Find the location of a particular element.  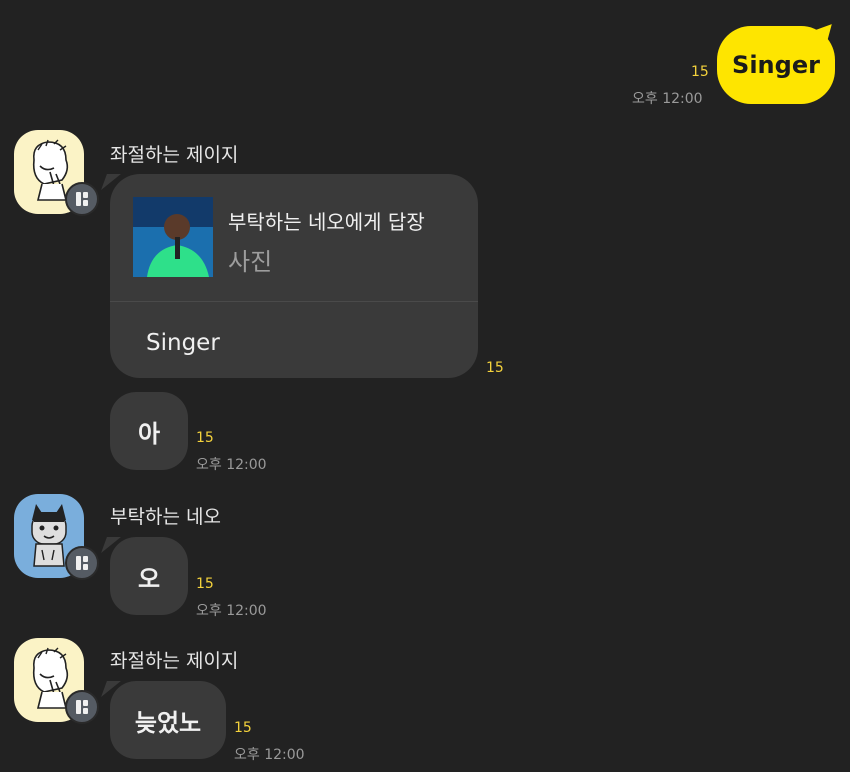

reply-message-bubble: 부탁하는 네오에게 답장 사진 Singer is located at coordinates (294, 276).